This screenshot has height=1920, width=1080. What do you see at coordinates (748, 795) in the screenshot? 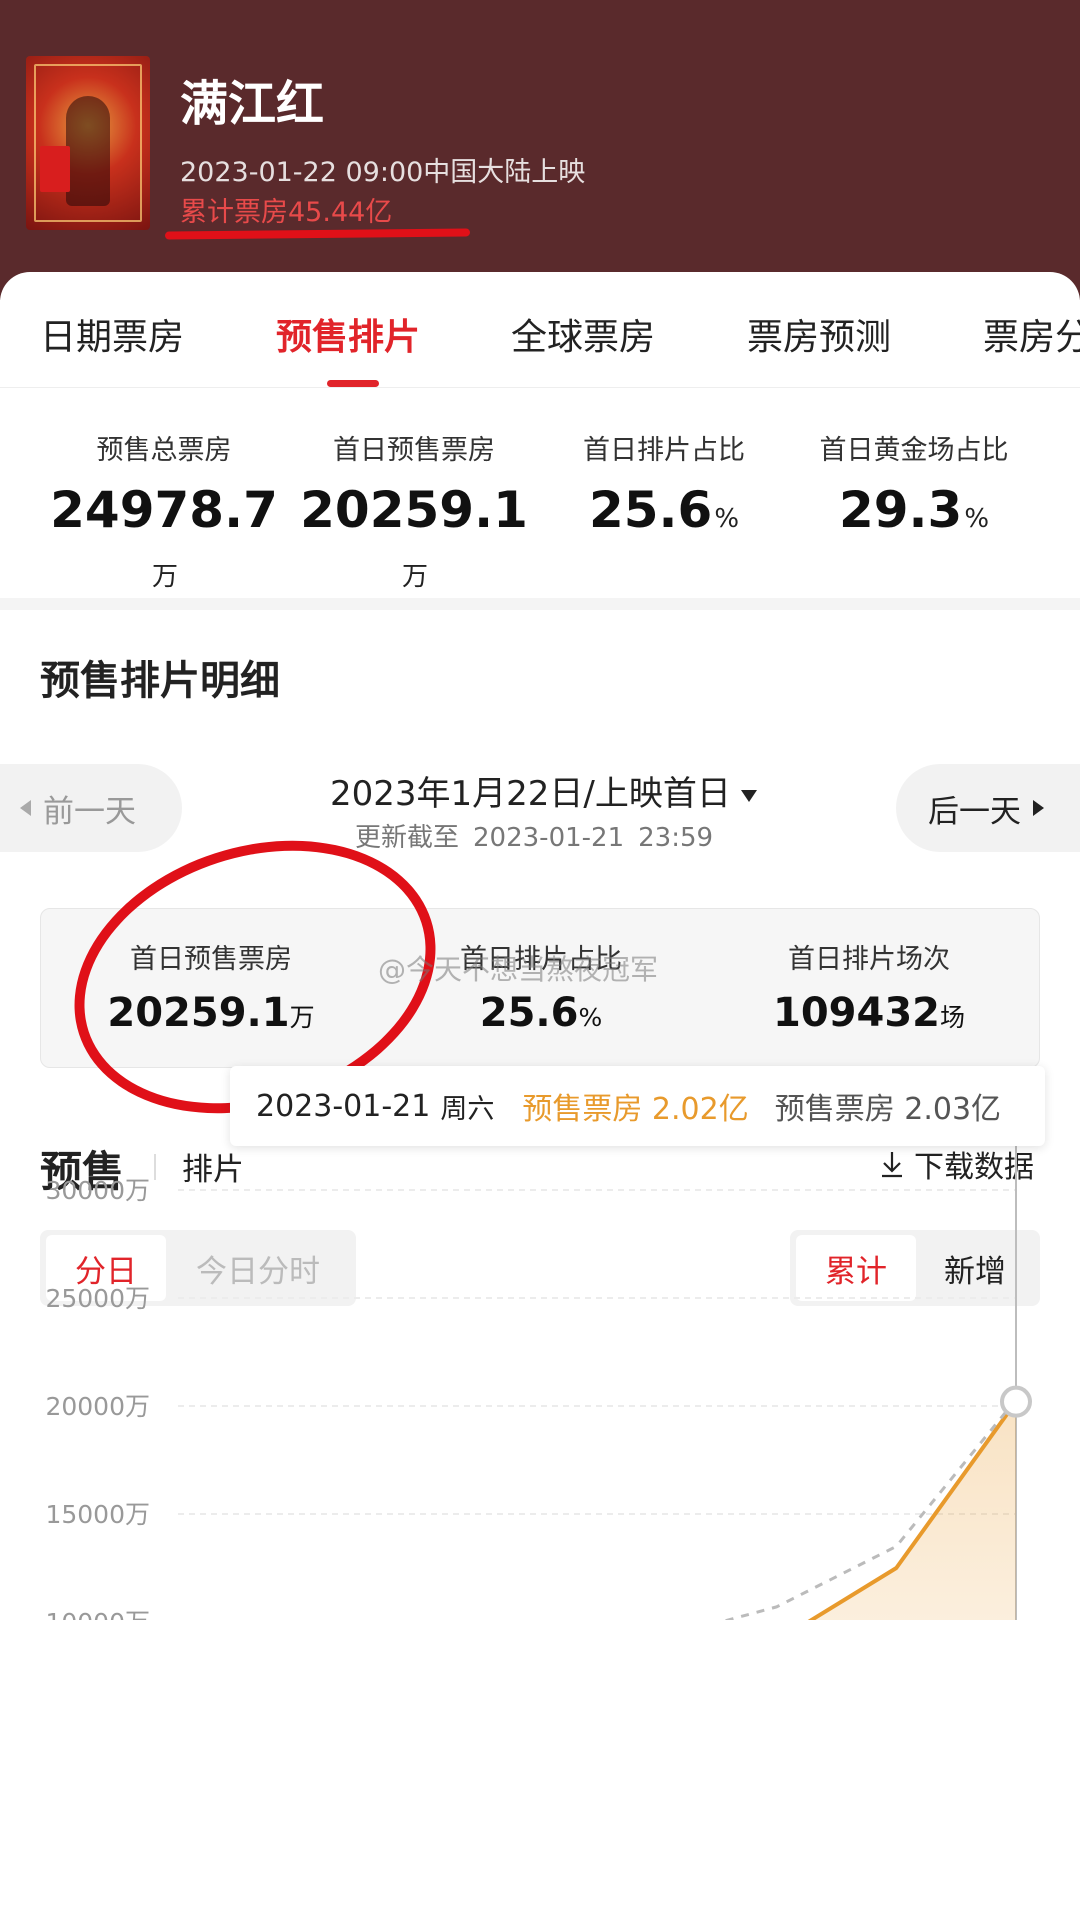
I see `caret-down-icon` at bounding box center [748, 795].